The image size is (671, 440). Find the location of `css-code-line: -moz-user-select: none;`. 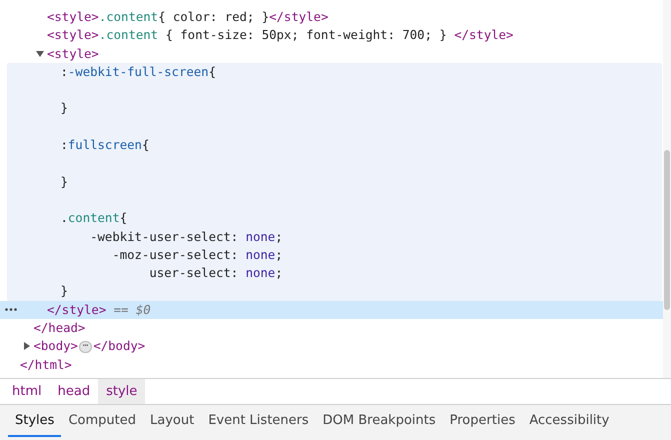

css-code-line: -moz-user-select: none; is located at coordinates (197, 255).